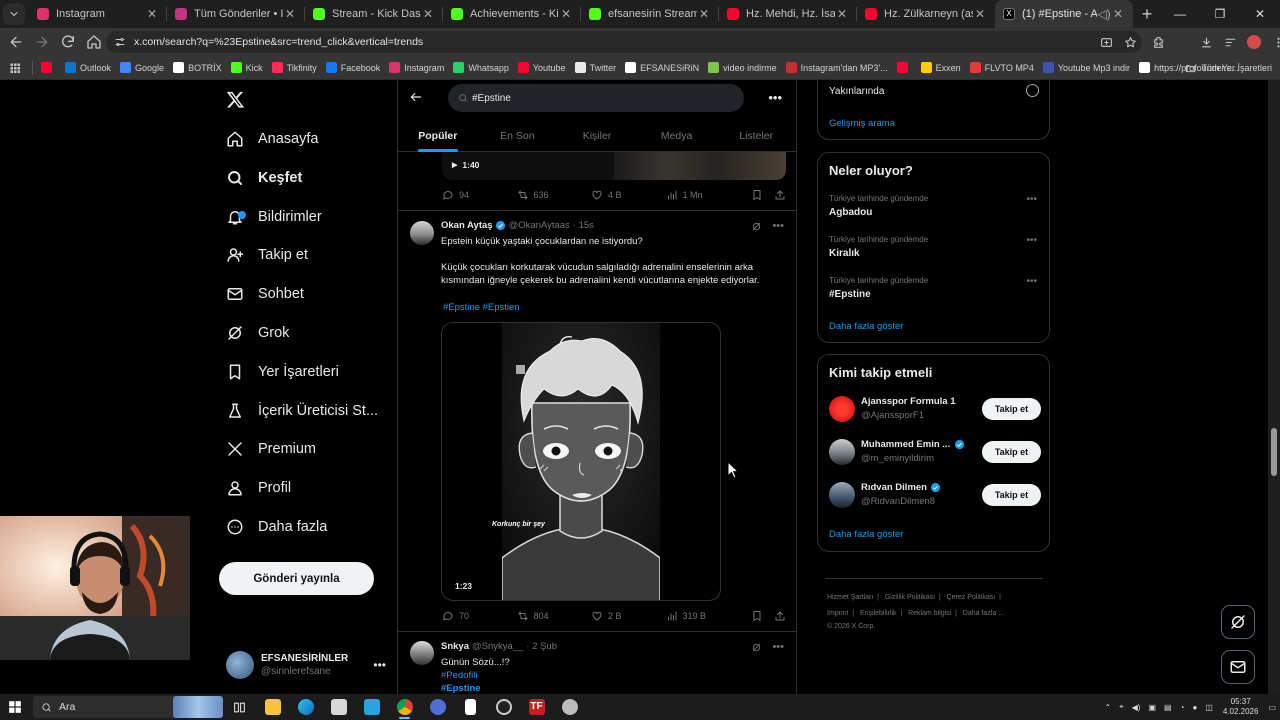 This screenshot has height=720, width=1280. I want to click on volume-icon: ◀), so click(1136, 707).